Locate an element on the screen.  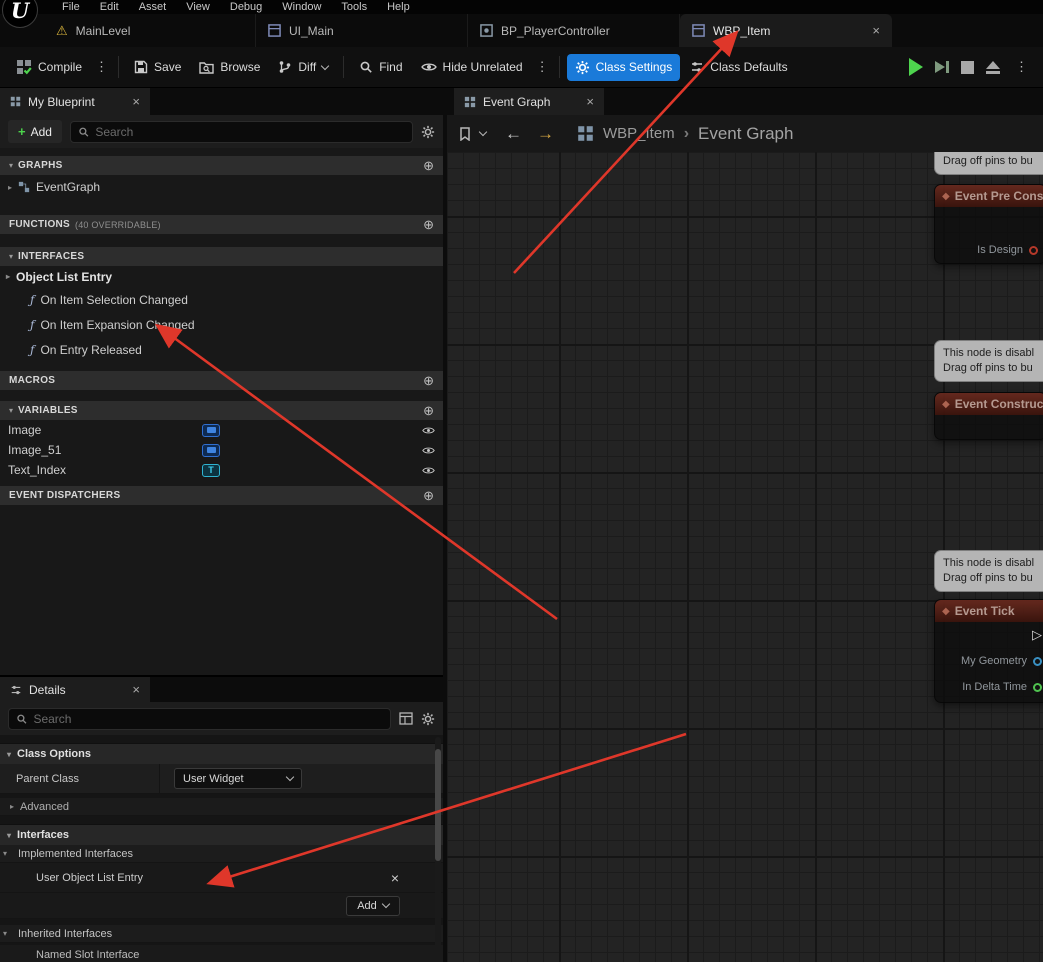
section-interfaces: ▾ INTERFACES is located at coordinates (221, 256).